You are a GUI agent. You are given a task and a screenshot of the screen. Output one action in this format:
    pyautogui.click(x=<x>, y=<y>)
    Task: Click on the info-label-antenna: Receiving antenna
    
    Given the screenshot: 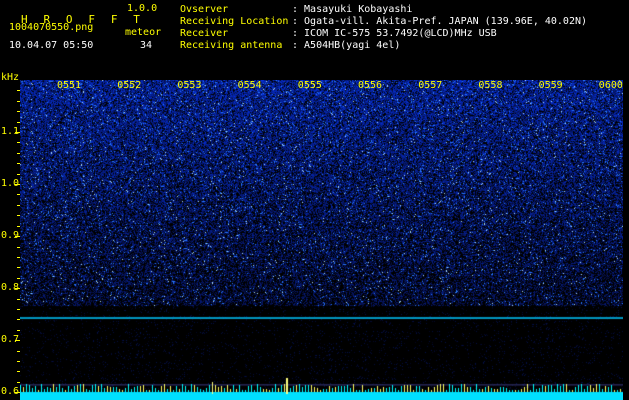 What is the action you would take?
    pyautogui.click(x=231, y=45)
    